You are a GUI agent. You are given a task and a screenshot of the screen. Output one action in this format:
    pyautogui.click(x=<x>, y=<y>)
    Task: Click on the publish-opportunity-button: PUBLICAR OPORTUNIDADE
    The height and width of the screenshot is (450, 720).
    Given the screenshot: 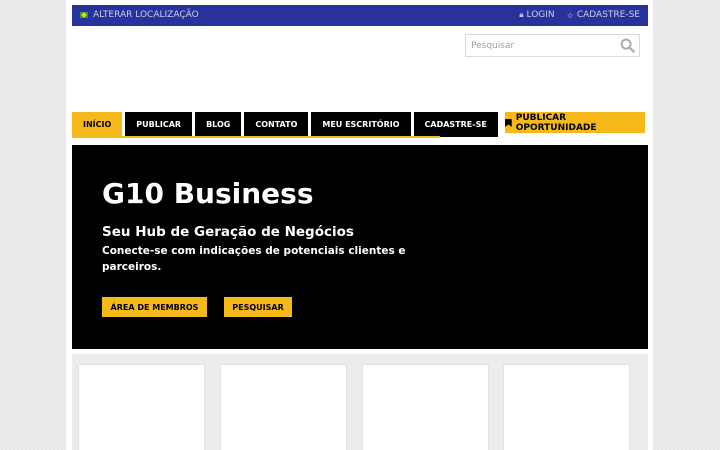 What is the action you would take?
    pyautogui.click(x=575, y=122)
    